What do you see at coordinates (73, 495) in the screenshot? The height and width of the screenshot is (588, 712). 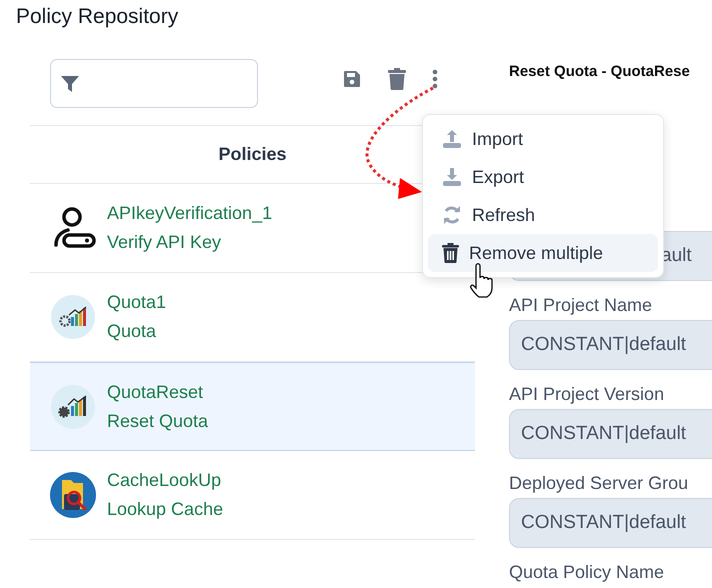 I see `folder-search-icon` at bounding box center [73, 495].